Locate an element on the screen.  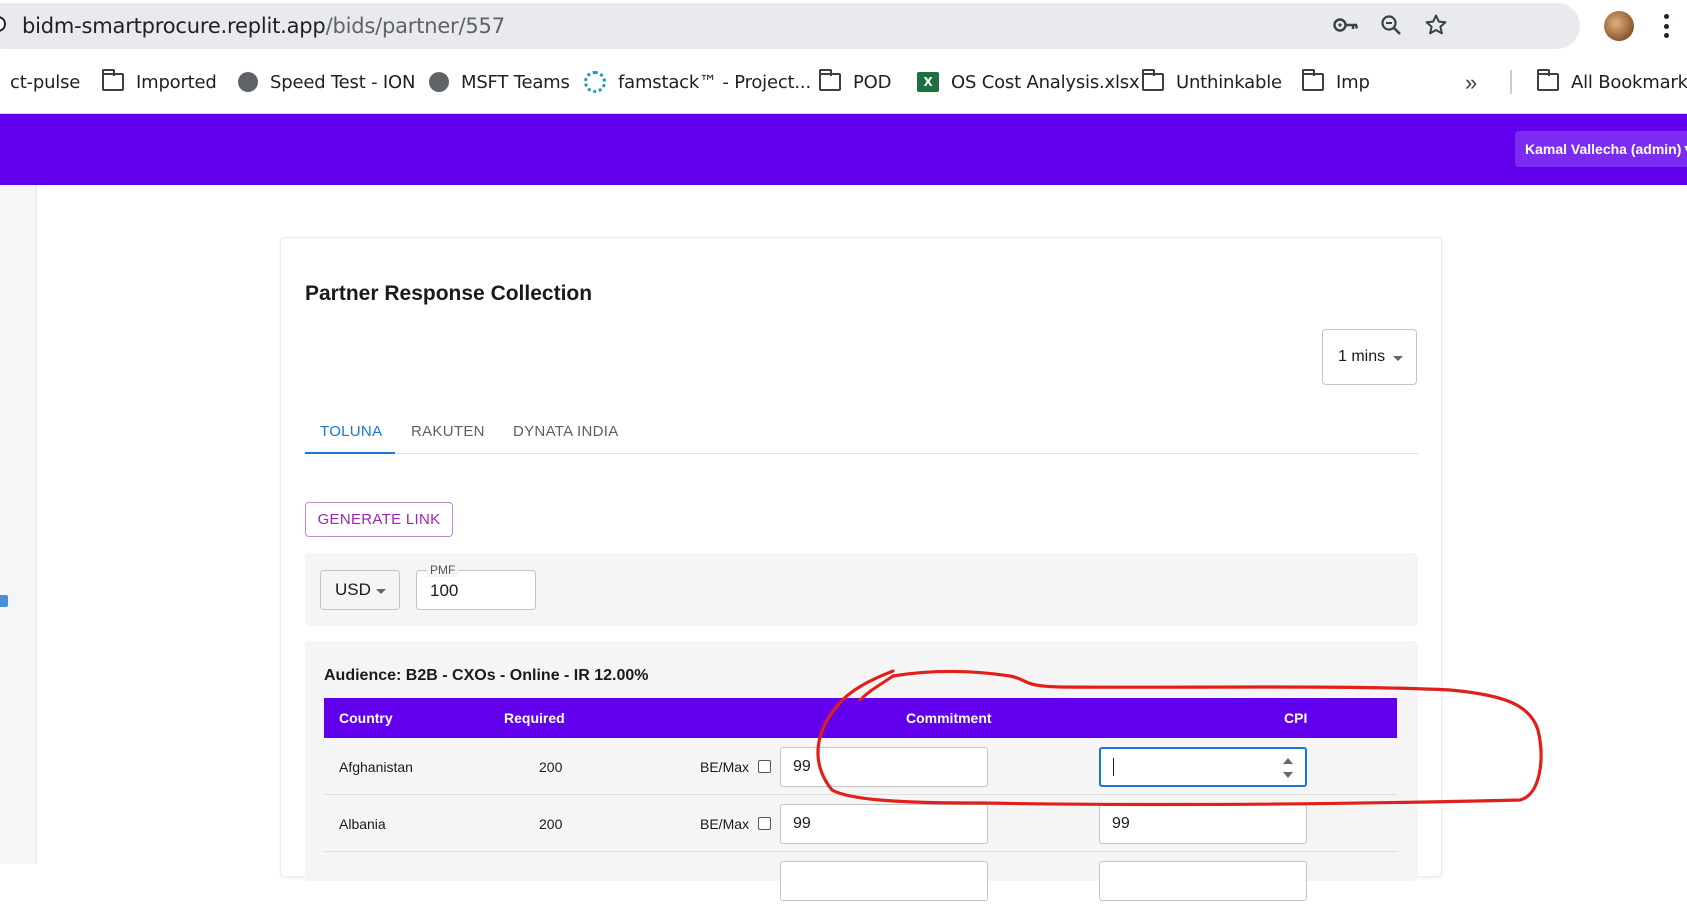
text-cursor is located at coordinates (1113, 767).